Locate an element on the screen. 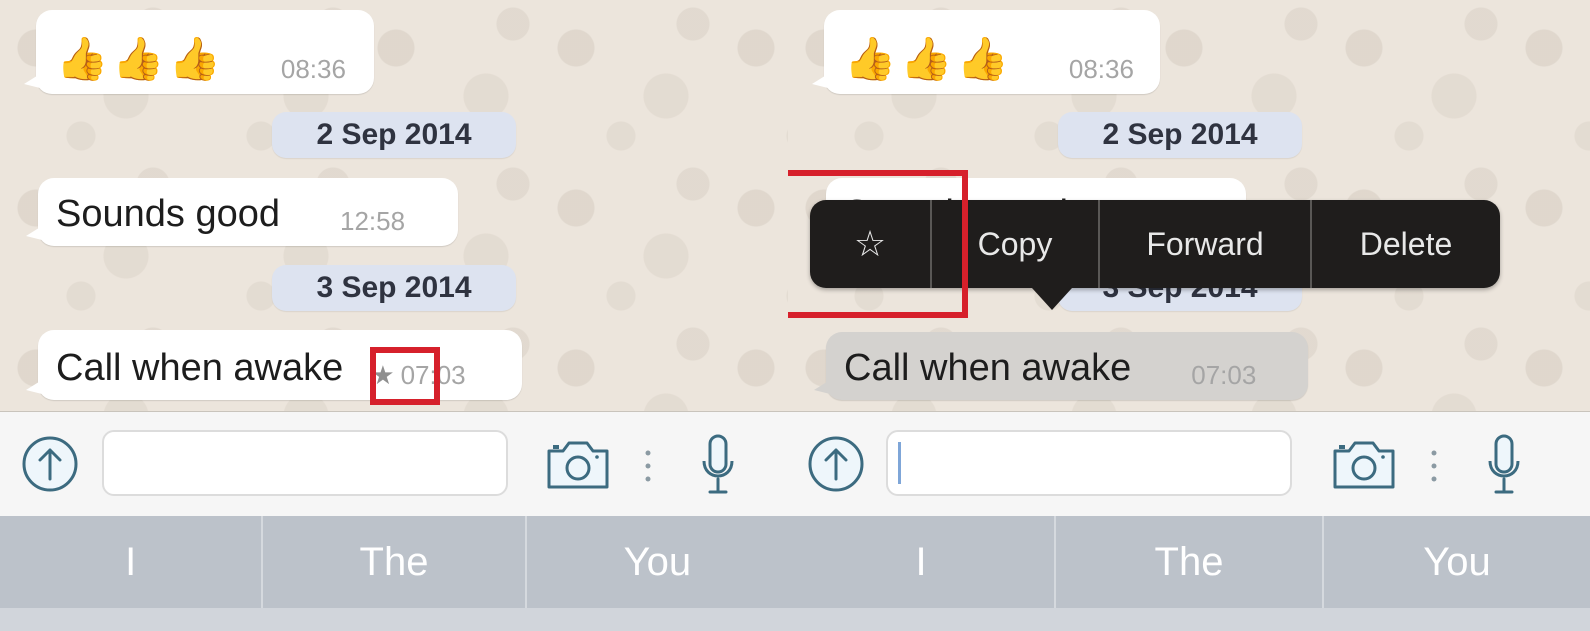 Image resolution: width=1590 pixels, height=631 pixels. message-bubble-call-when-awake: Call when awake ★ 07:03 is located at coordinates (274, 365).